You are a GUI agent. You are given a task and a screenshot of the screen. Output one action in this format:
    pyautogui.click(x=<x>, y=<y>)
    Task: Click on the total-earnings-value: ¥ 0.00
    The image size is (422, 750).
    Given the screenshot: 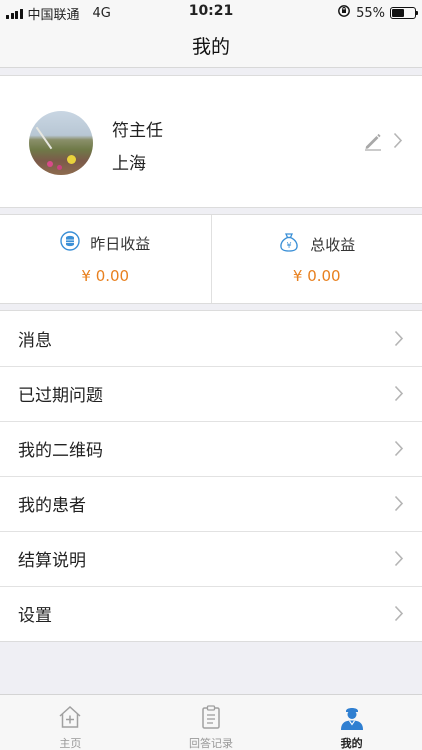 What is the action you would take?
    pyautogui.click(x=316, y=276)
    